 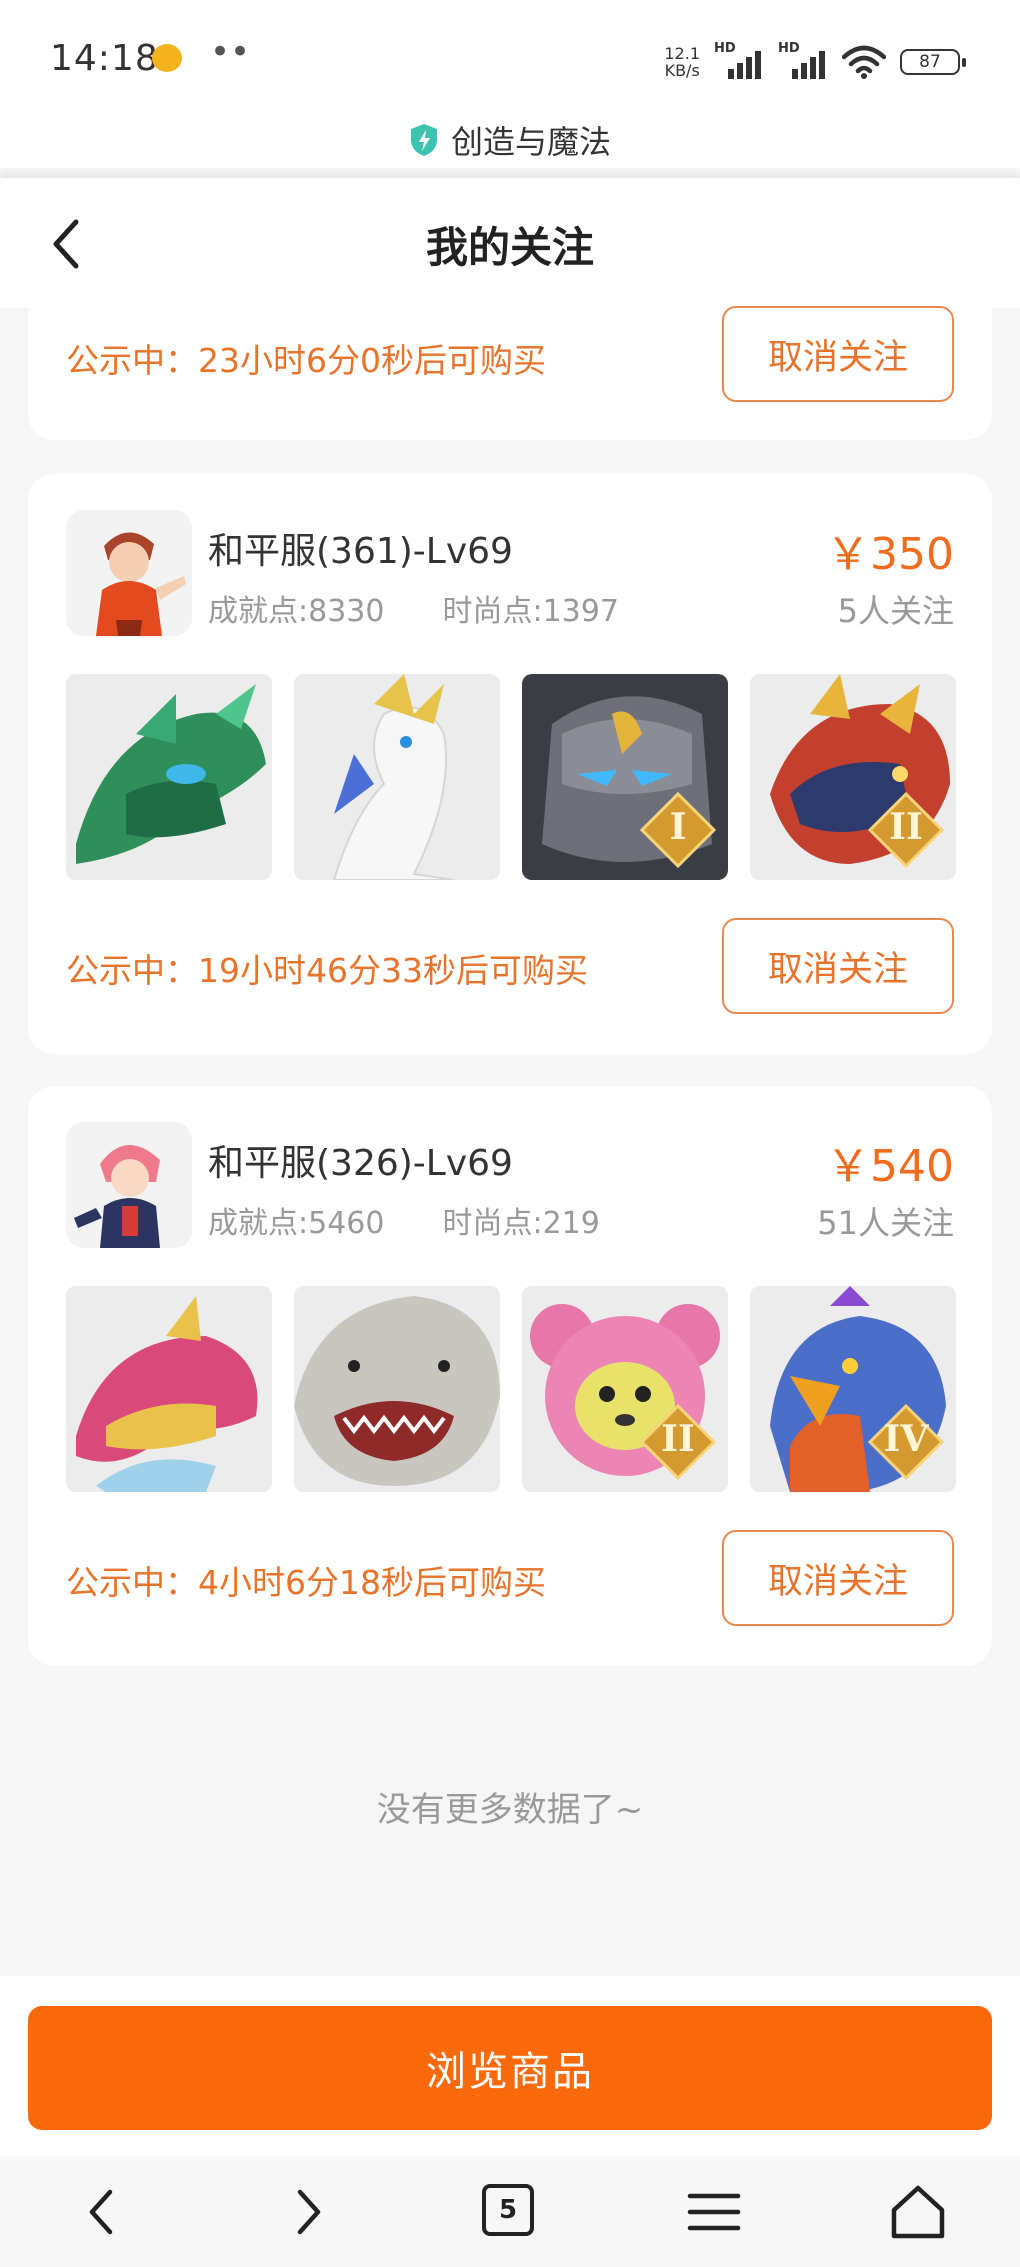 I want to click on follower-count: 51人关注, so click(x=885, y=1223).